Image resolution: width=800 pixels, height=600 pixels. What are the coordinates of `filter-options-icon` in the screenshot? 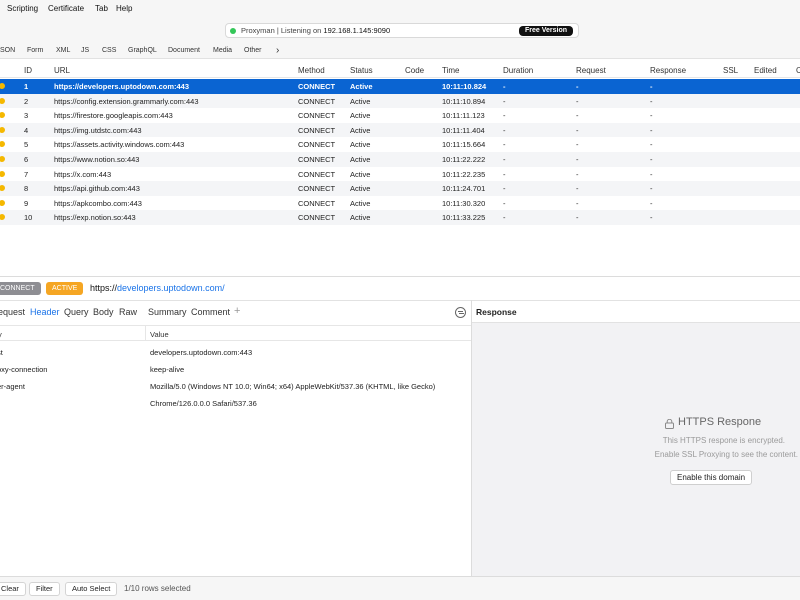 It's located at (460, 312).